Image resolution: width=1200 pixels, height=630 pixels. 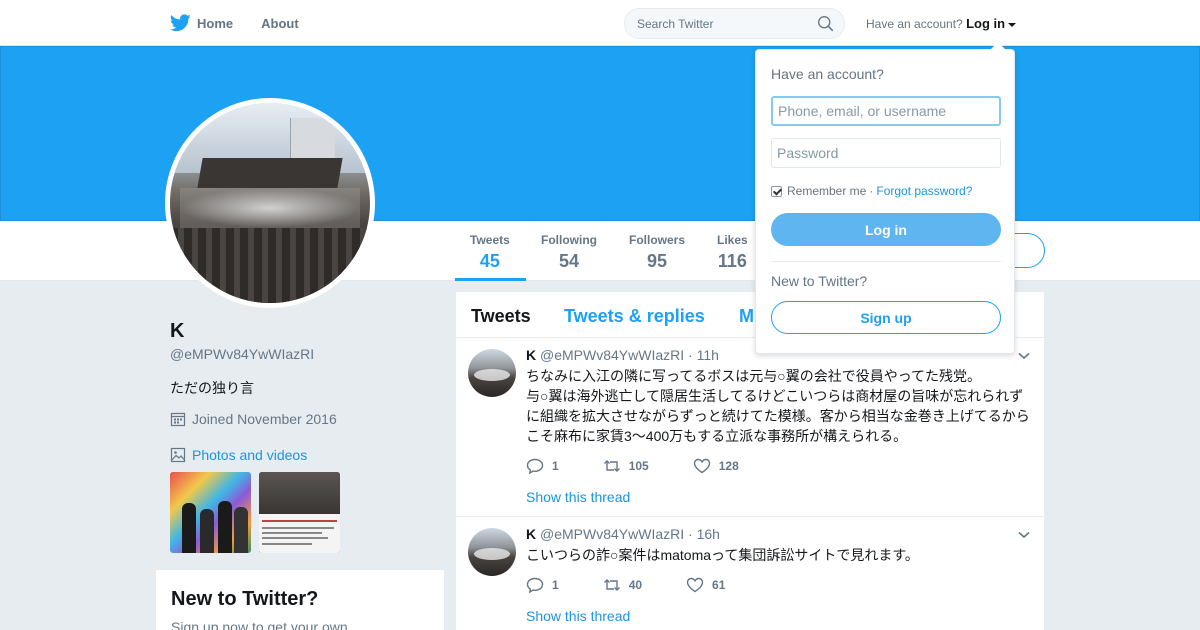 I want to click on retweet-count: 40, so click(x=635, y=585).